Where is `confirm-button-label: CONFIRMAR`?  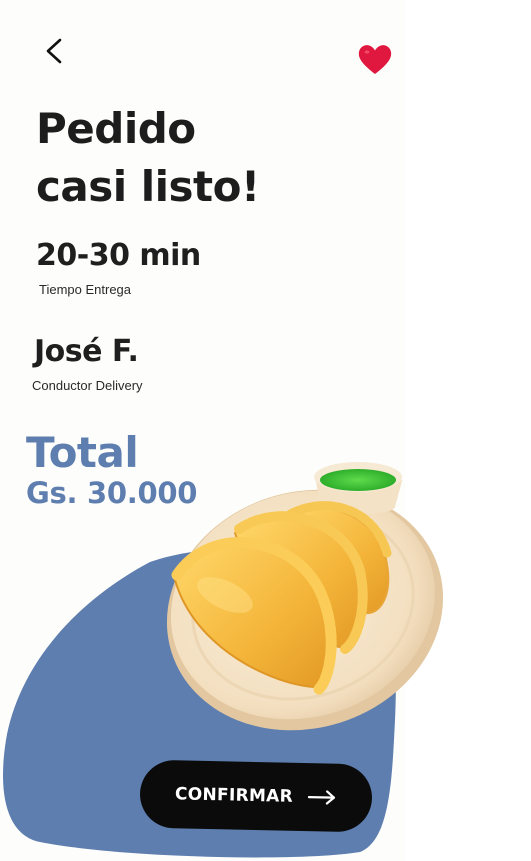
confirm-button-label: CONFIRMAR is located at coordinates (234, 795).